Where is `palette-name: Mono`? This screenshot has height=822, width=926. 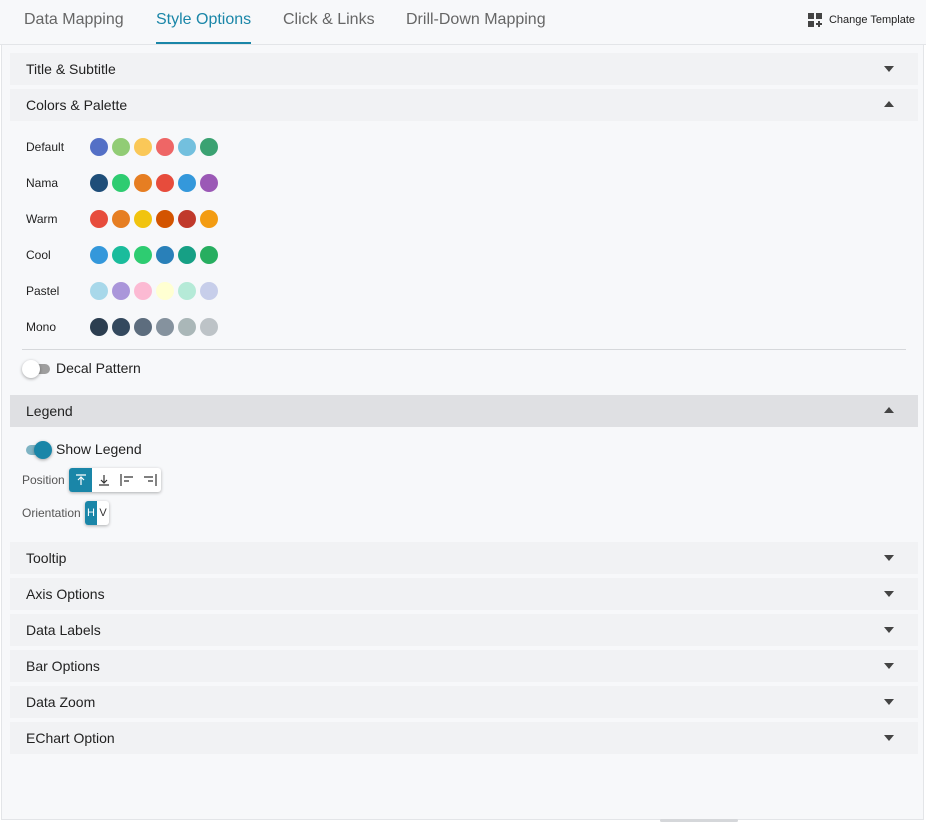
palette-name: Mono is located at coordinates (41, 327).